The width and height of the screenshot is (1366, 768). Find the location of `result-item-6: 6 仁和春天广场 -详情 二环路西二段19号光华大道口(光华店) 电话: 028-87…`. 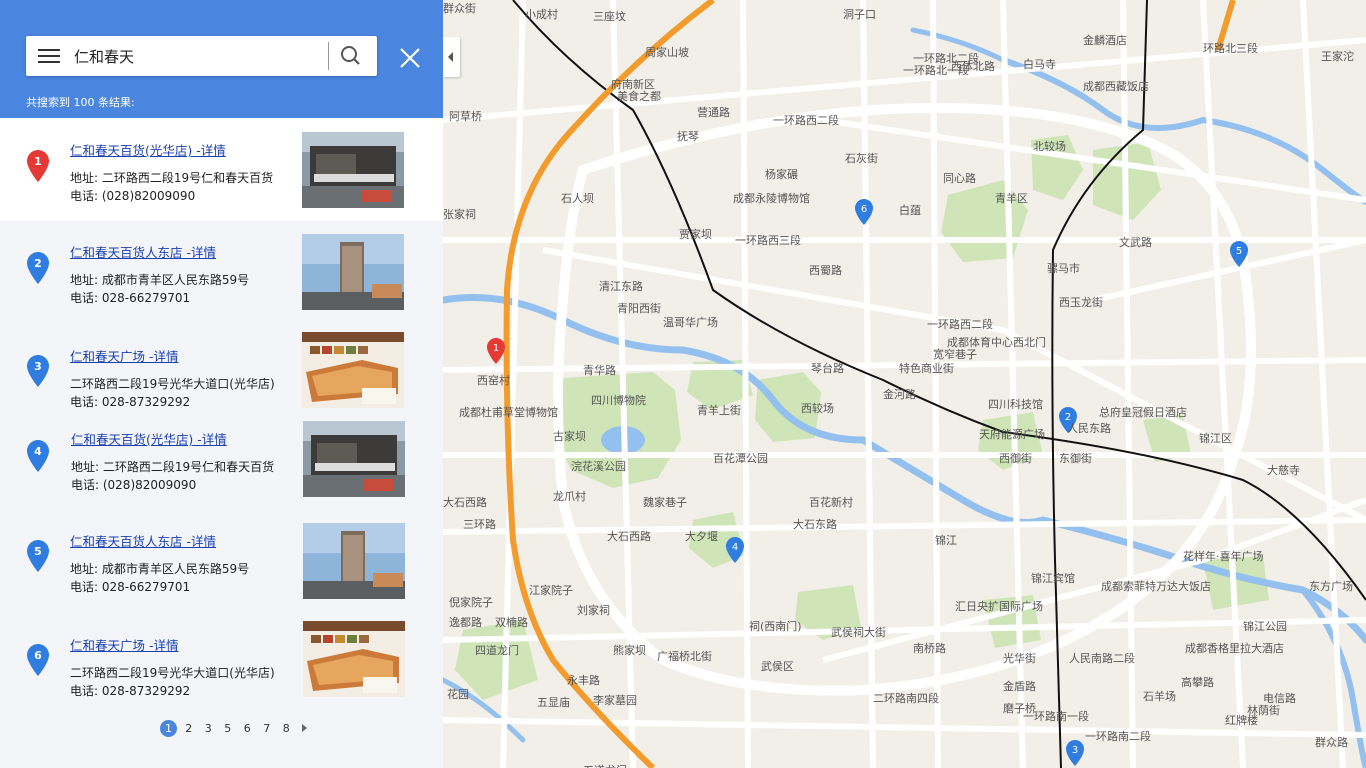

result-item-6: 6 仁和春天广场 -详情 二环路西二段19号光华大道口(光华店) 电话: 028-87… is located at coordinates (221, 668).